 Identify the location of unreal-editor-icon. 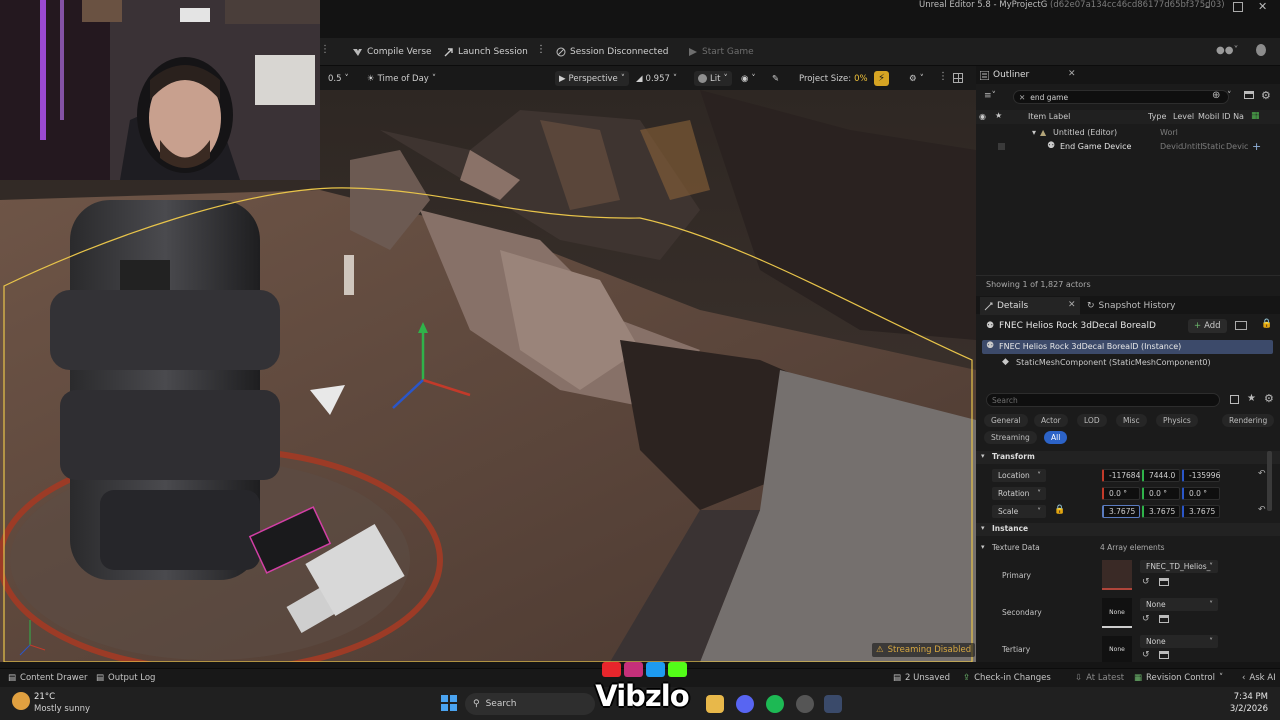
(833, 704).